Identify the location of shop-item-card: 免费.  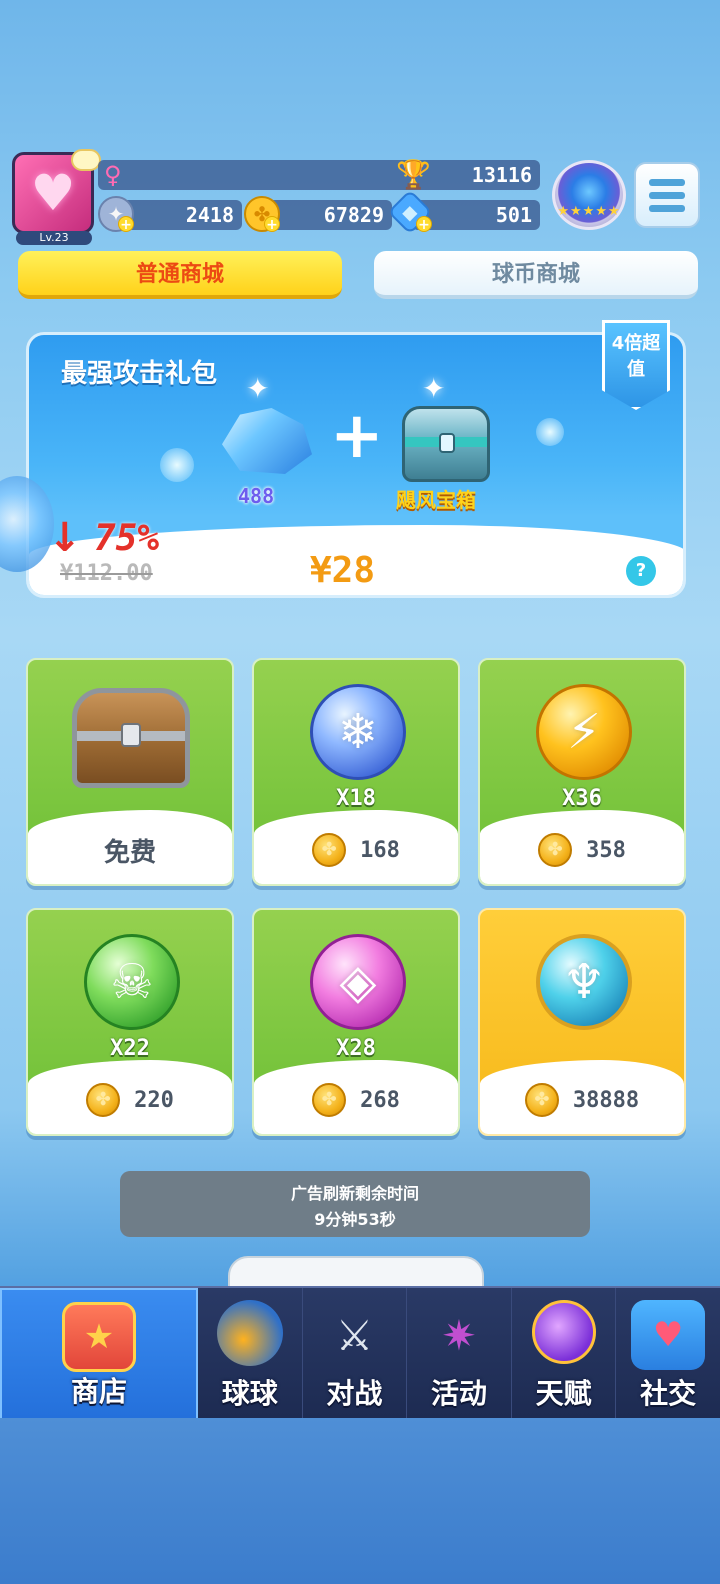
(130, 772).